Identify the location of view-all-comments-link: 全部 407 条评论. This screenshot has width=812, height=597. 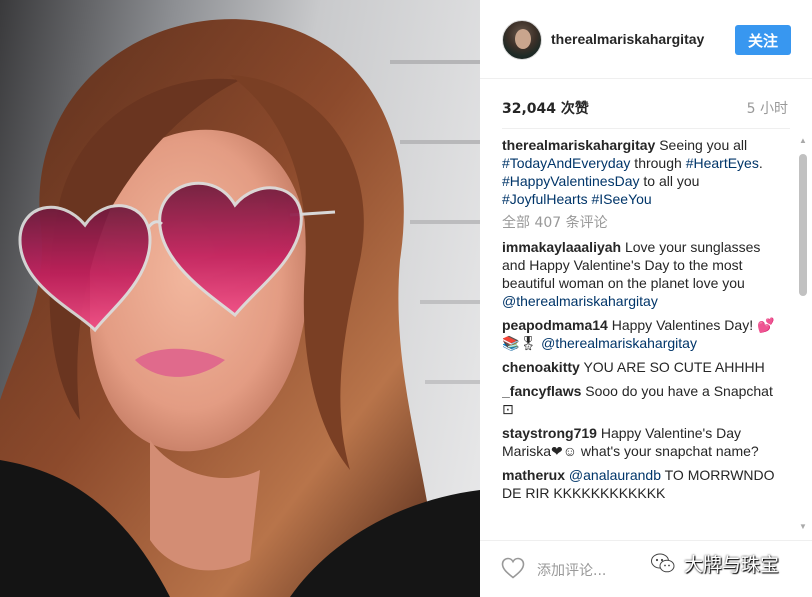
(644, 223).